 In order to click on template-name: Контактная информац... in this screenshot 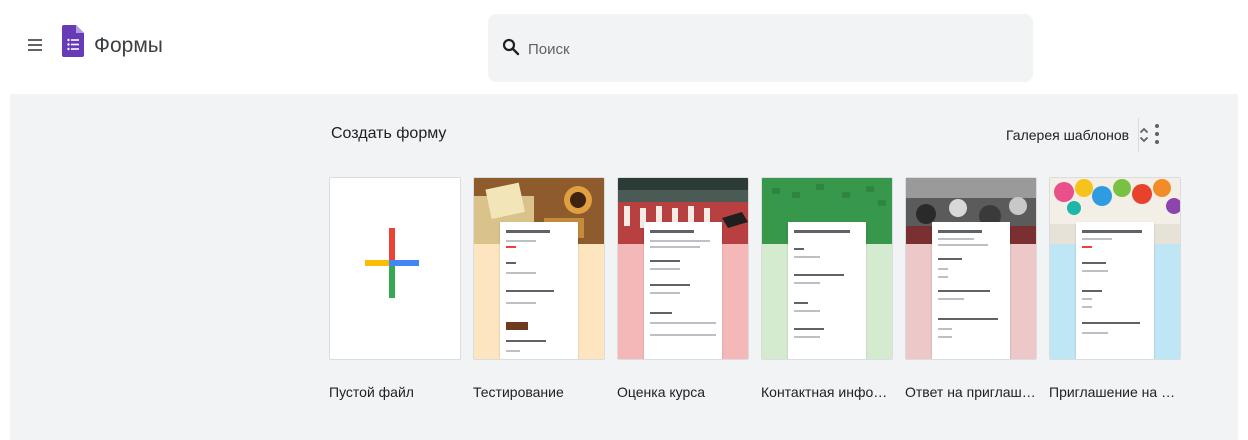, I will do `click(827, 392)`.